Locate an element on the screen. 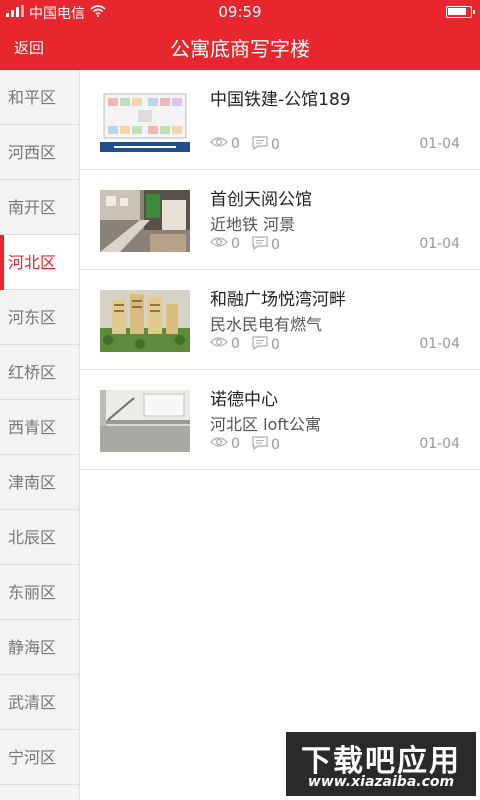  sidebar-item-hebei: 河北区 is located at coordinates (39, 262).